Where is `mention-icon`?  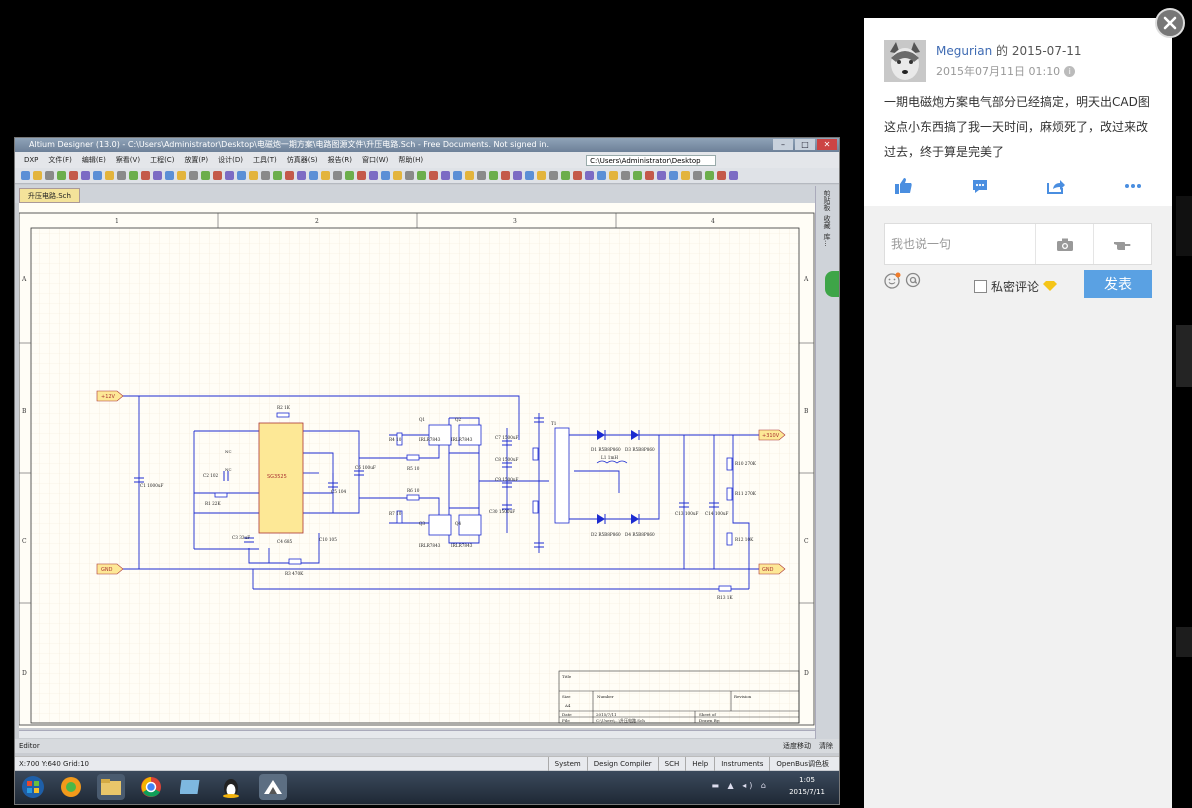 mention-icon is located at coordinates (913, 282).